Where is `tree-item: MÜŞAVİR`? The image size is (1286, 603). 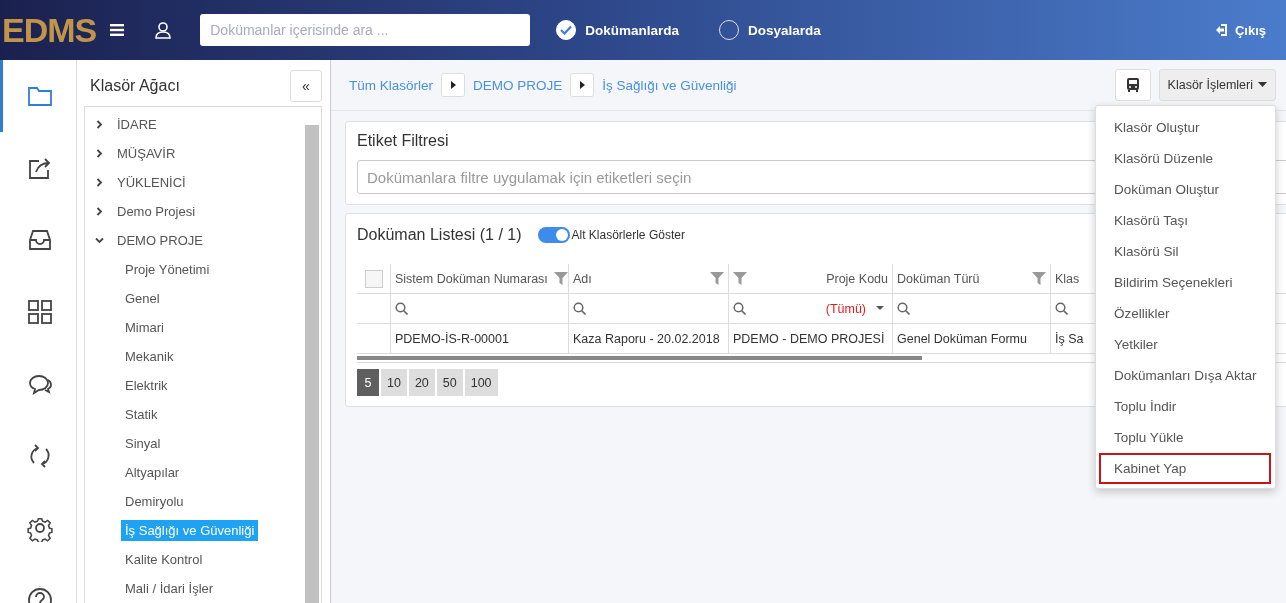 tree-item: MÜŞAVİR is located at coordinates (146, 153).